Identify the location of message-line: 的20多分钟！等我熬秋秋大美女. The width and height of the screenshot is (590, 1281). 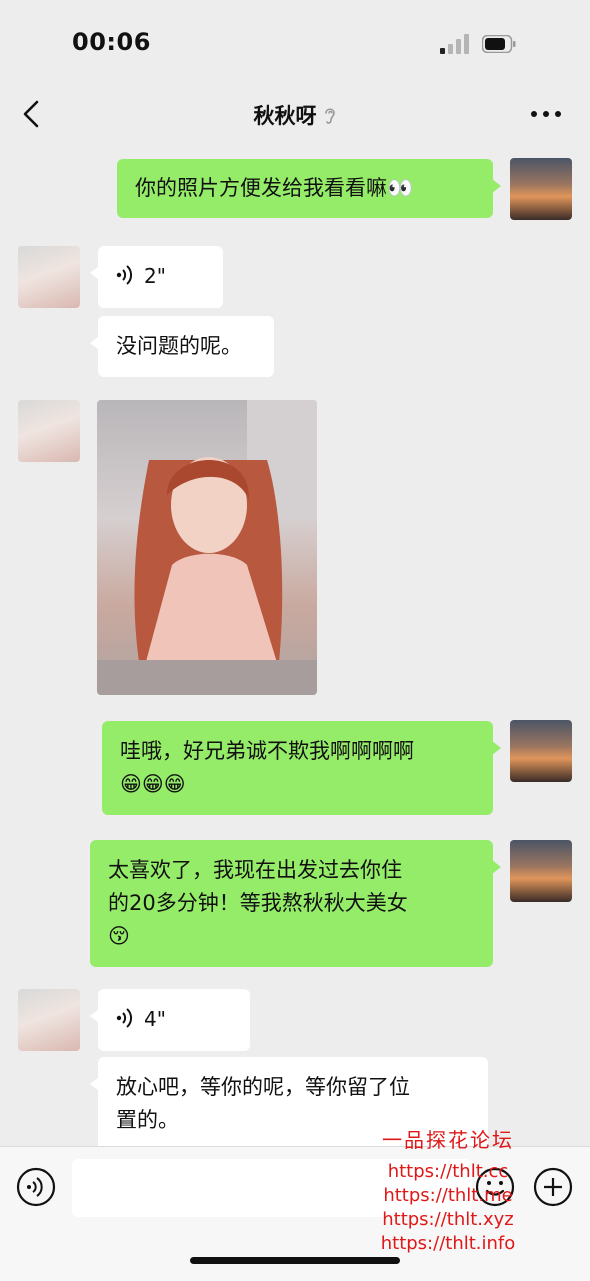
(258, 903).